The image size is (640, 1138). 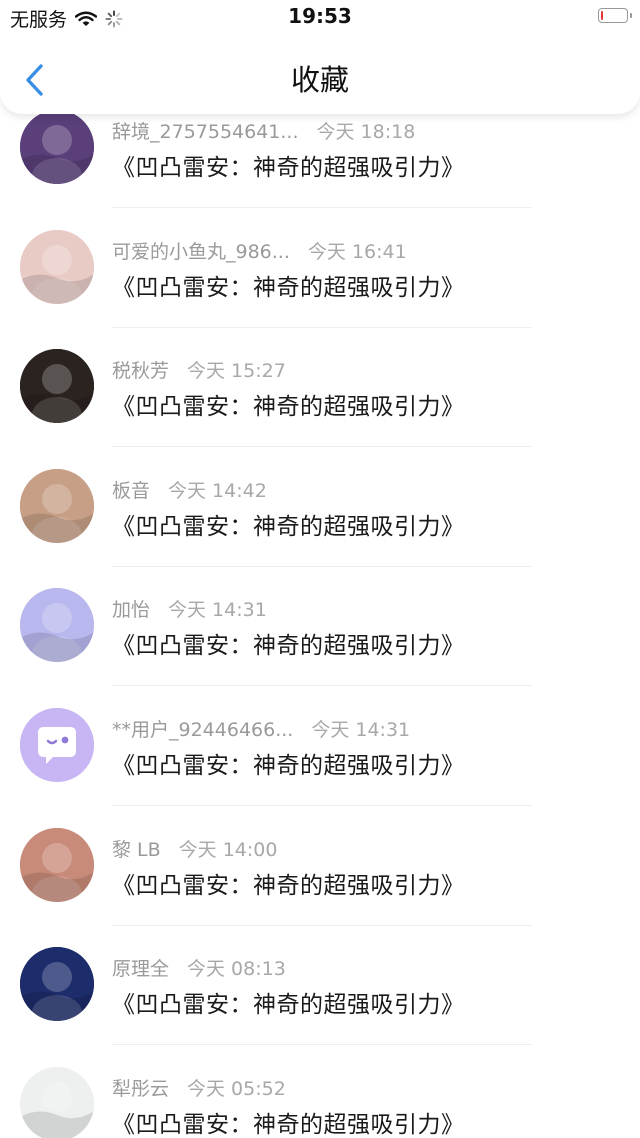 I want to click on favorite-item: 黎 LB 今天 14:00 《凹凸雷安：神奇的超强吸引力》, so click(x=320, y=883).